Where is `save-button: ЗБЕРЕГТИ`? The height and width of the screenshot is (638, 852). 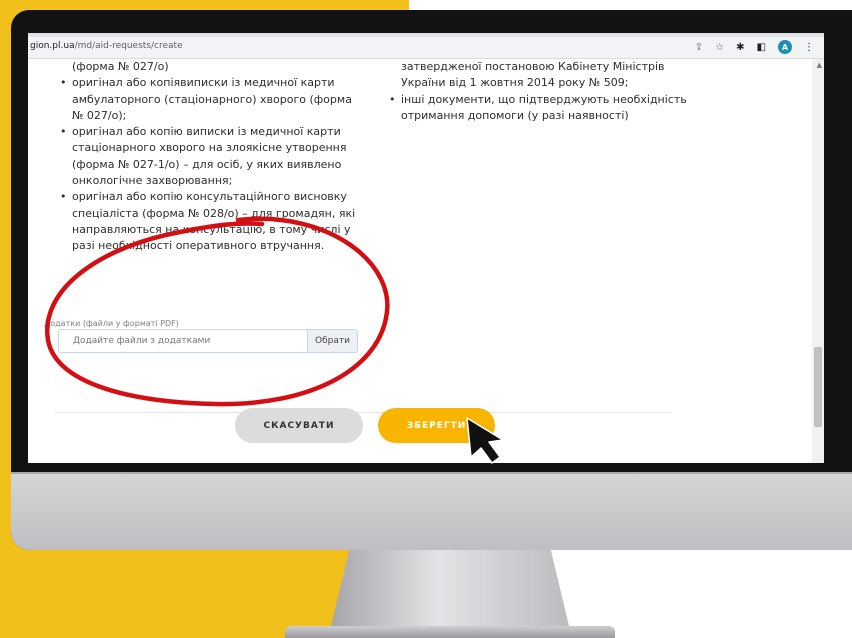 save-button: ЗБЕРЕГТИ is located at coordinates (436, 425).